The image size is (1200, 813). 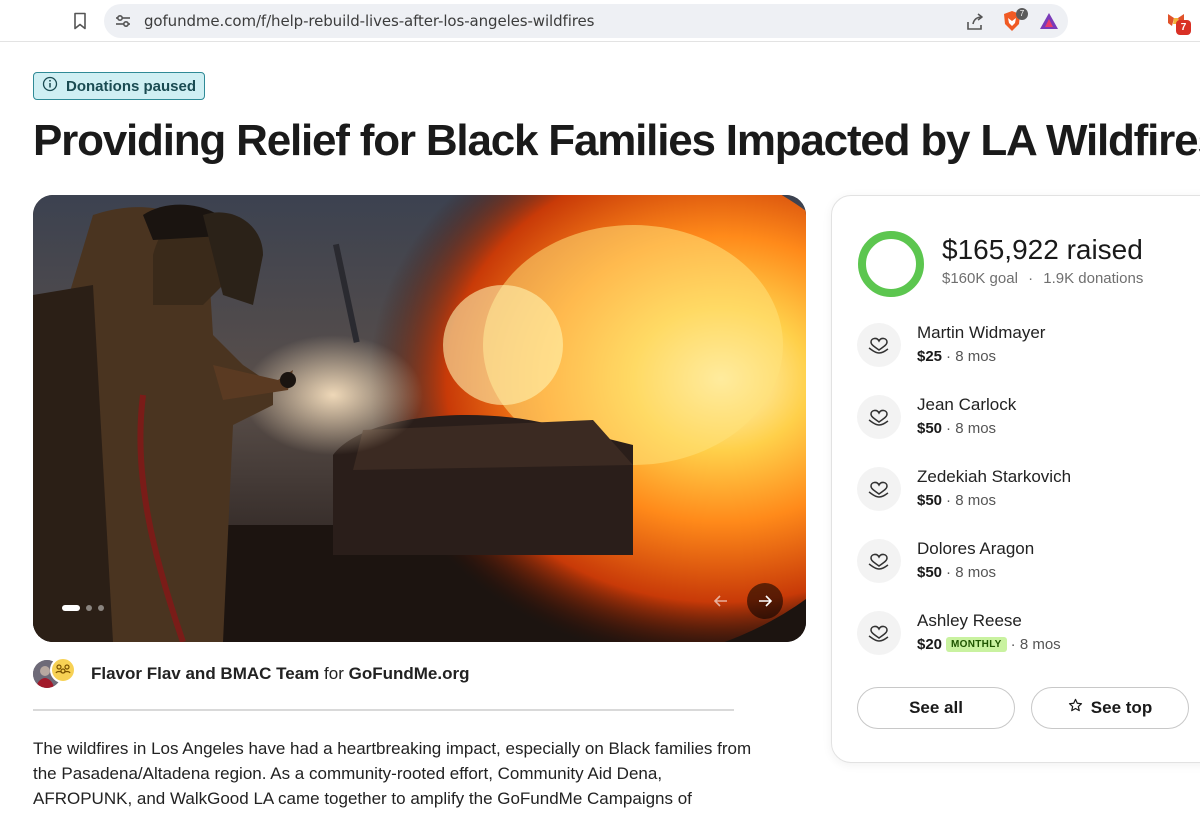 What do you see at coordinates (969, 620) in the screenshot?
I see `donor-name: Ashley Reese` at bounding box center [969, 620].